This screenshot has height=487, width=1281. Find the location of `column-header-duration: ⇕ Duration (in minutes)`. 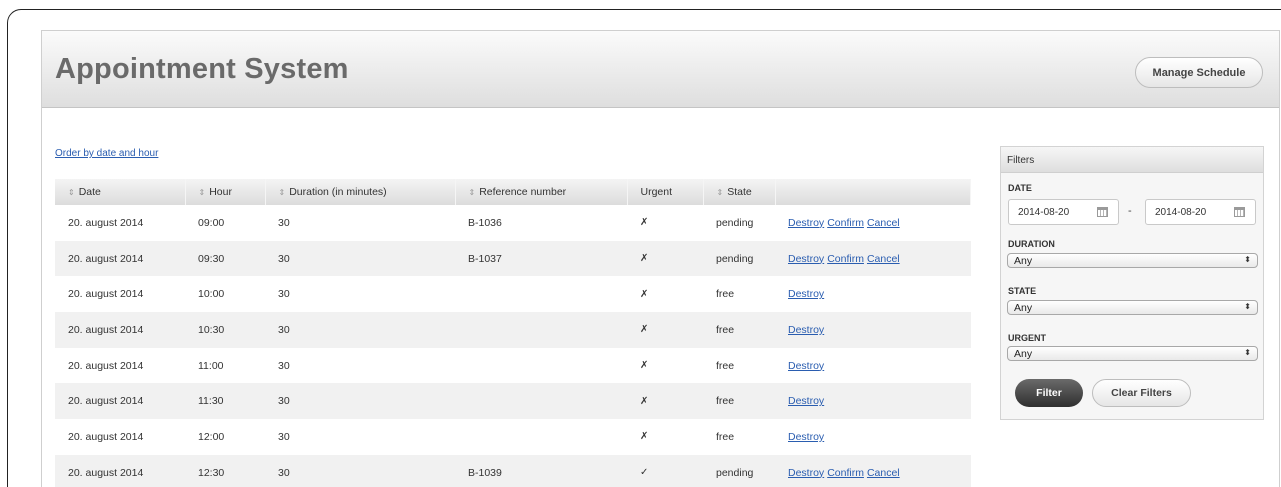

column-header-duration: ⇕ Duration (in minutes) is located at coordinates (360, 192).